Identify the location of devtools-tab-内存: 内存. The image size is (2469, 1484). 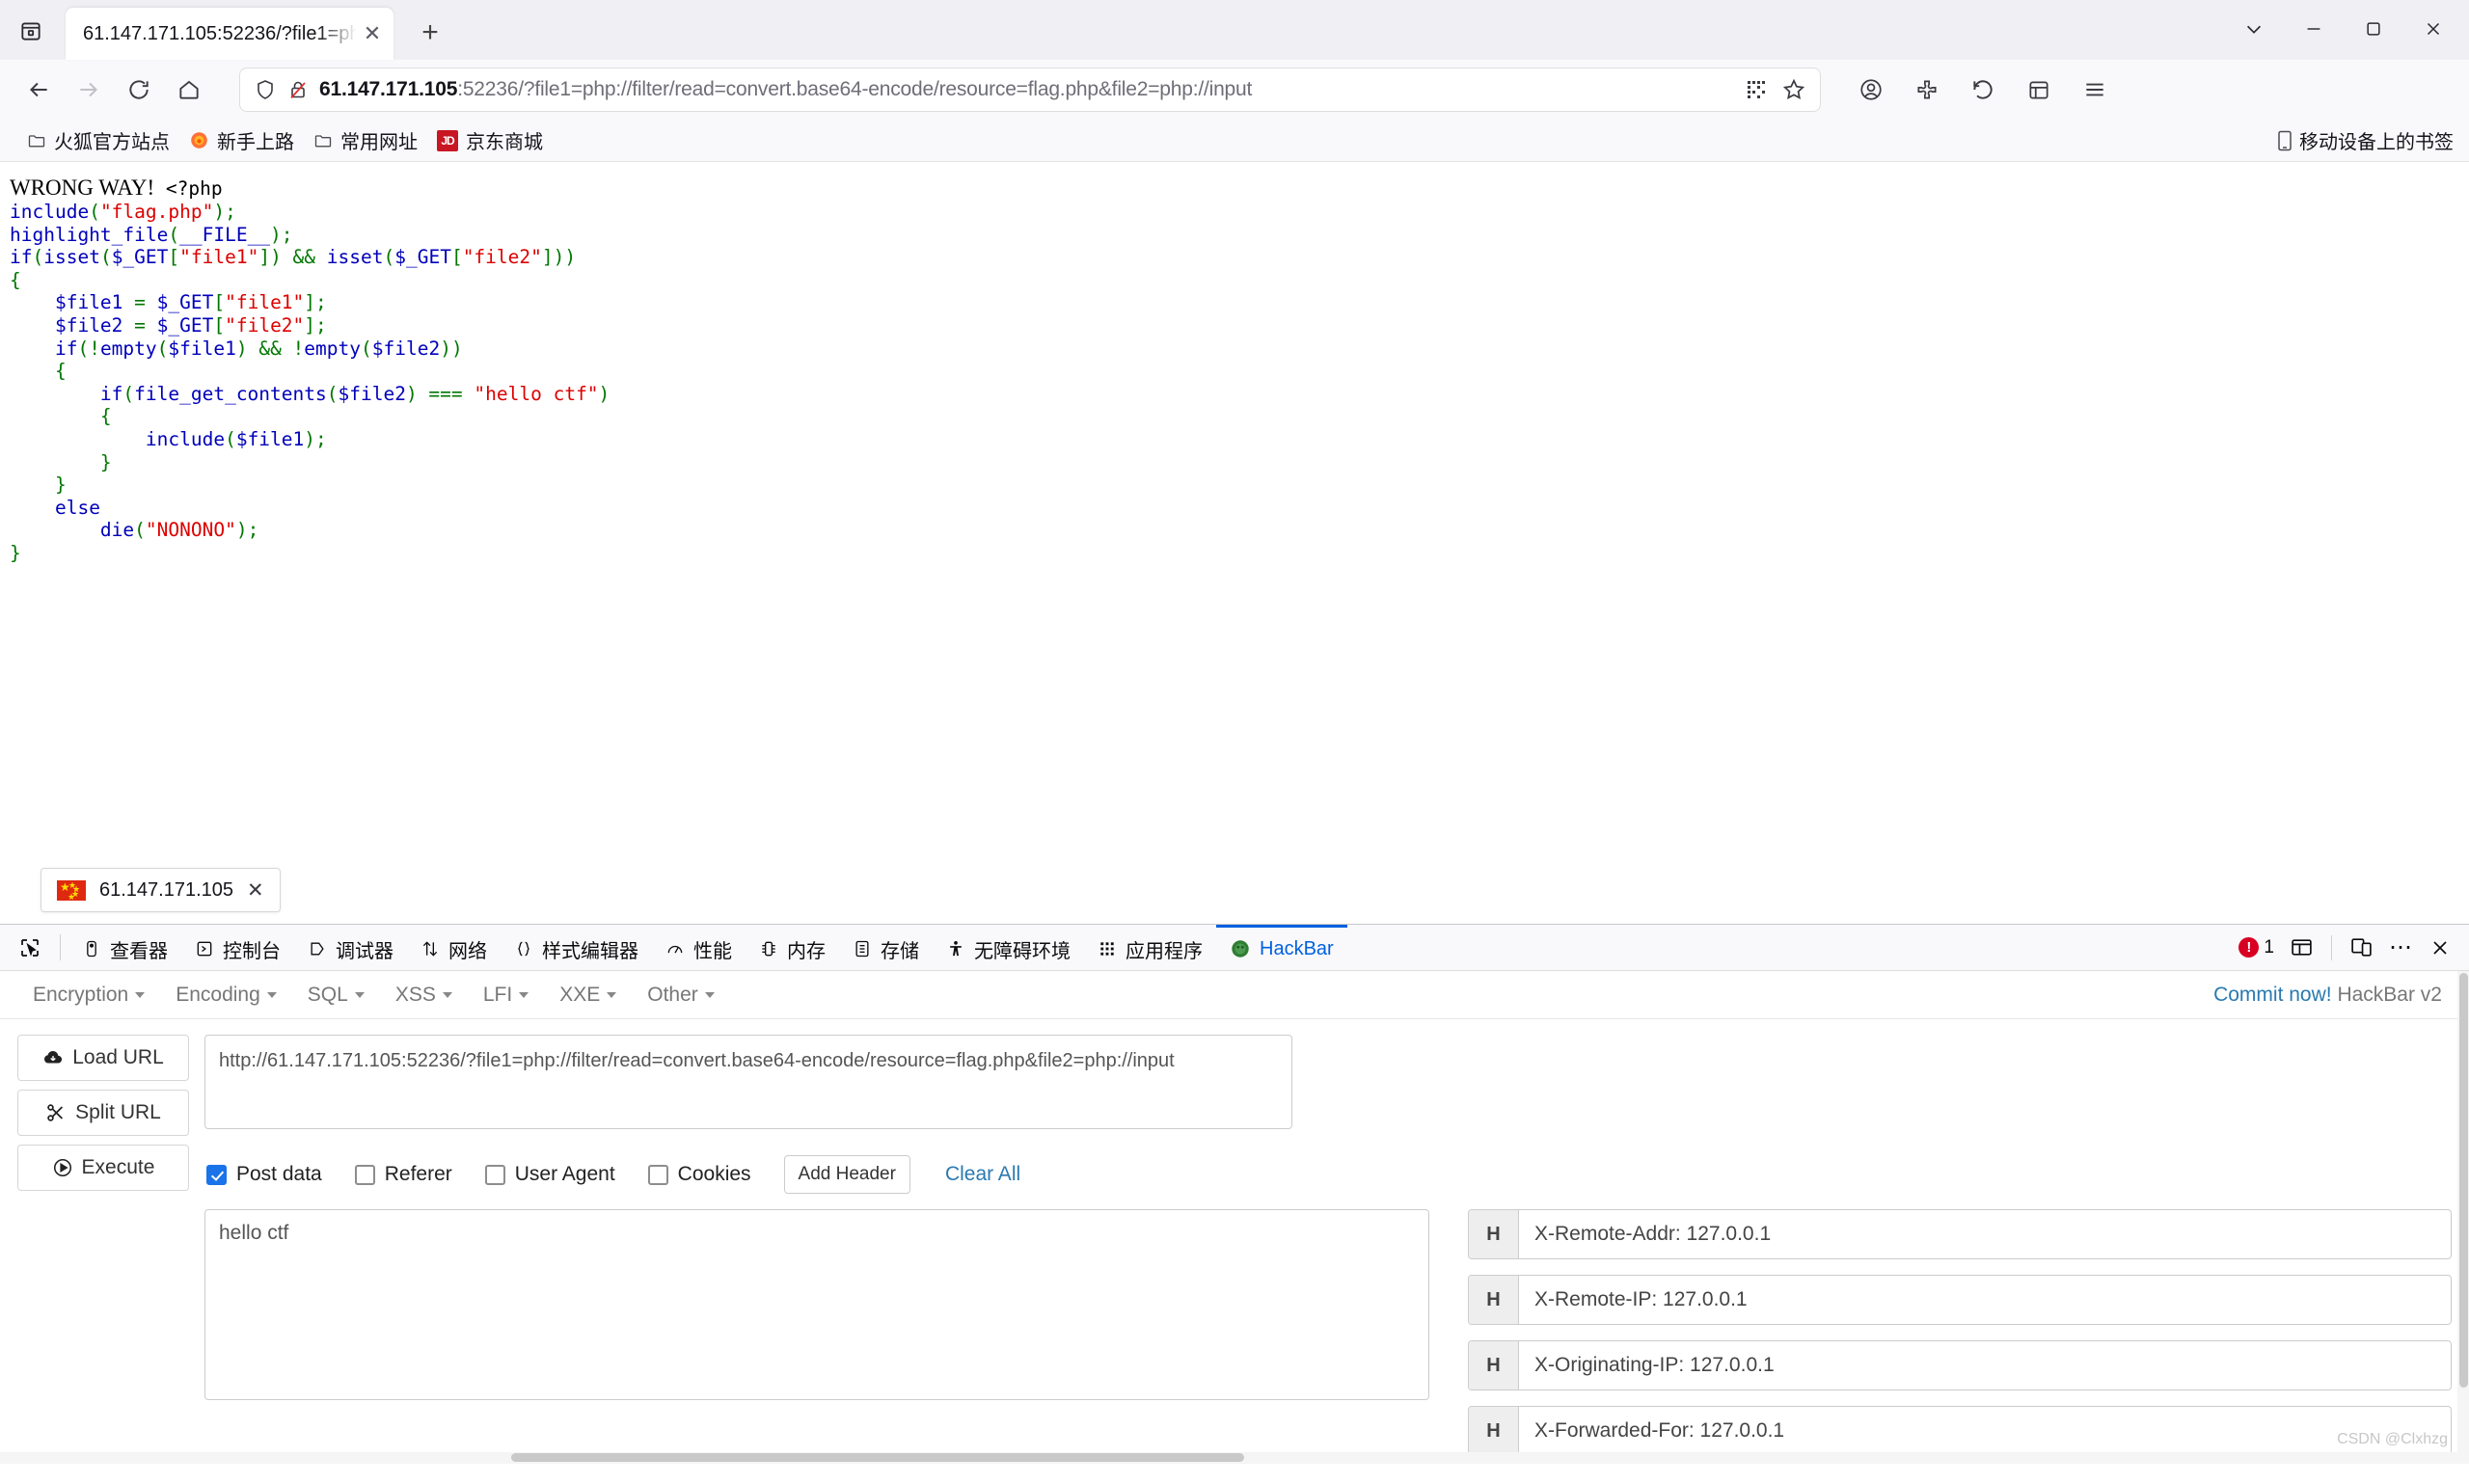
(793, 947).